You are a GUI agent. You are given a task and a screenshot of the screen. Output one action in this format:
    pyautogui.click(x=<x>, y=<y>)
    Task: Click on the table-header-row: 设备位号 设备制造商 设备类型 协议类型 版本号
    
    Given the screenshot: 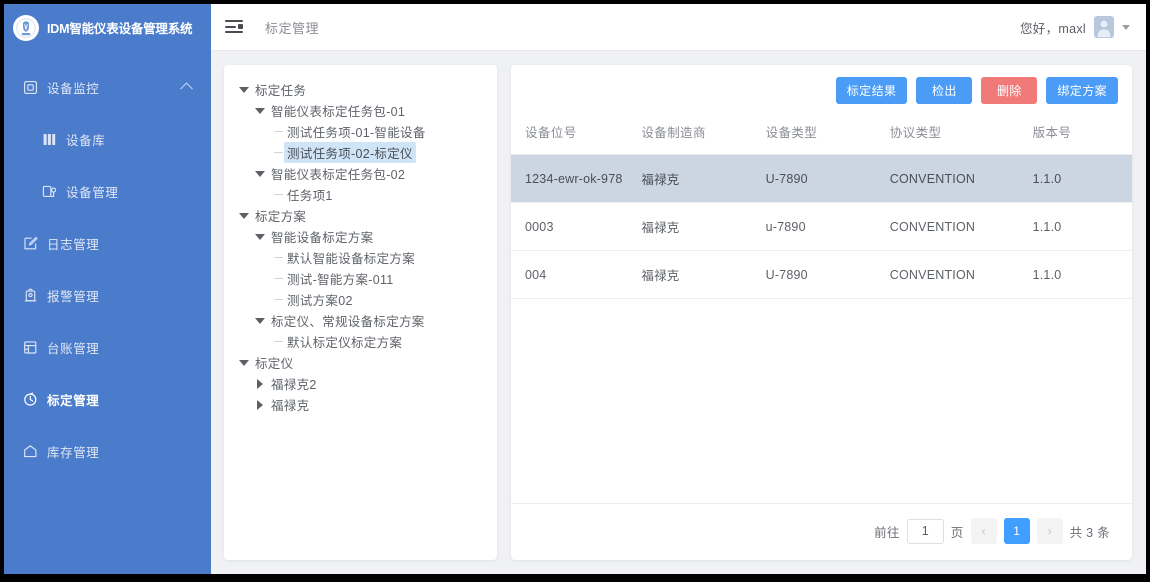 What is the action you would take?
    pyautogui.click(x=821, y=134)
    